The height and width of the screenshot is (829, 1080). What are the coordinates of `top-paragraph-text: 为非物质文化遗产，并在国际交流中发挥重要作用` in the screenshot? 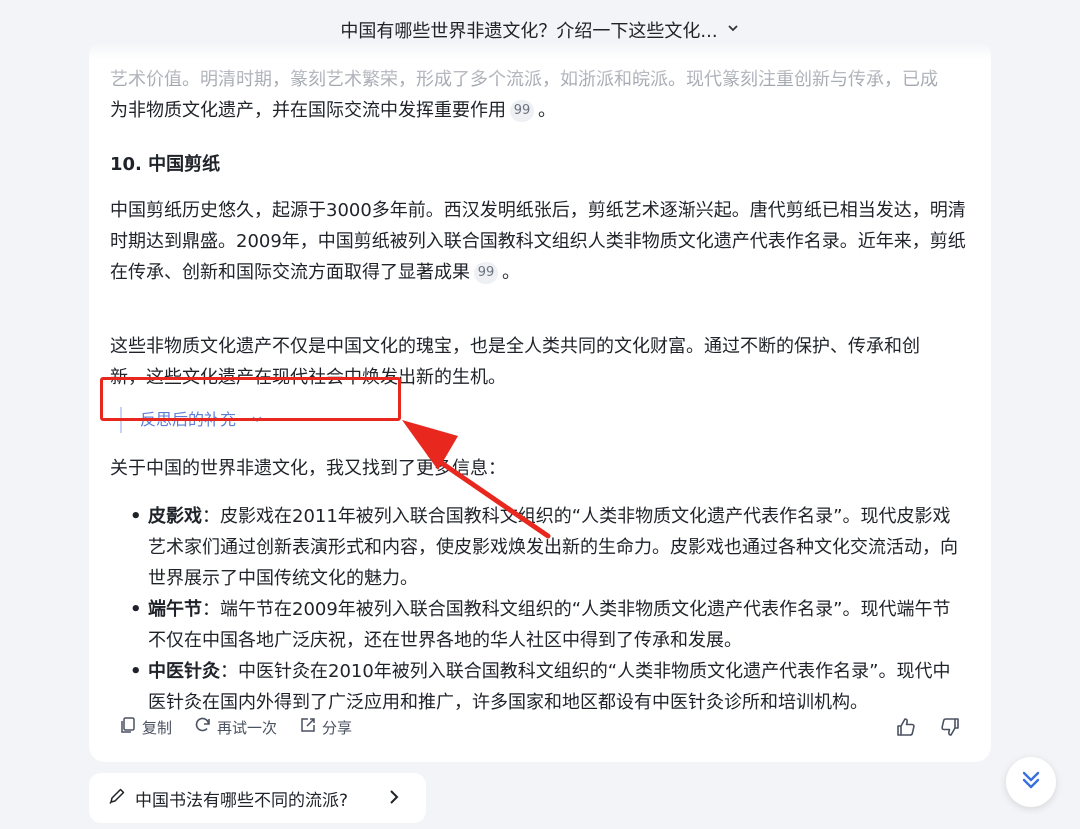 It's located at (308, 110).